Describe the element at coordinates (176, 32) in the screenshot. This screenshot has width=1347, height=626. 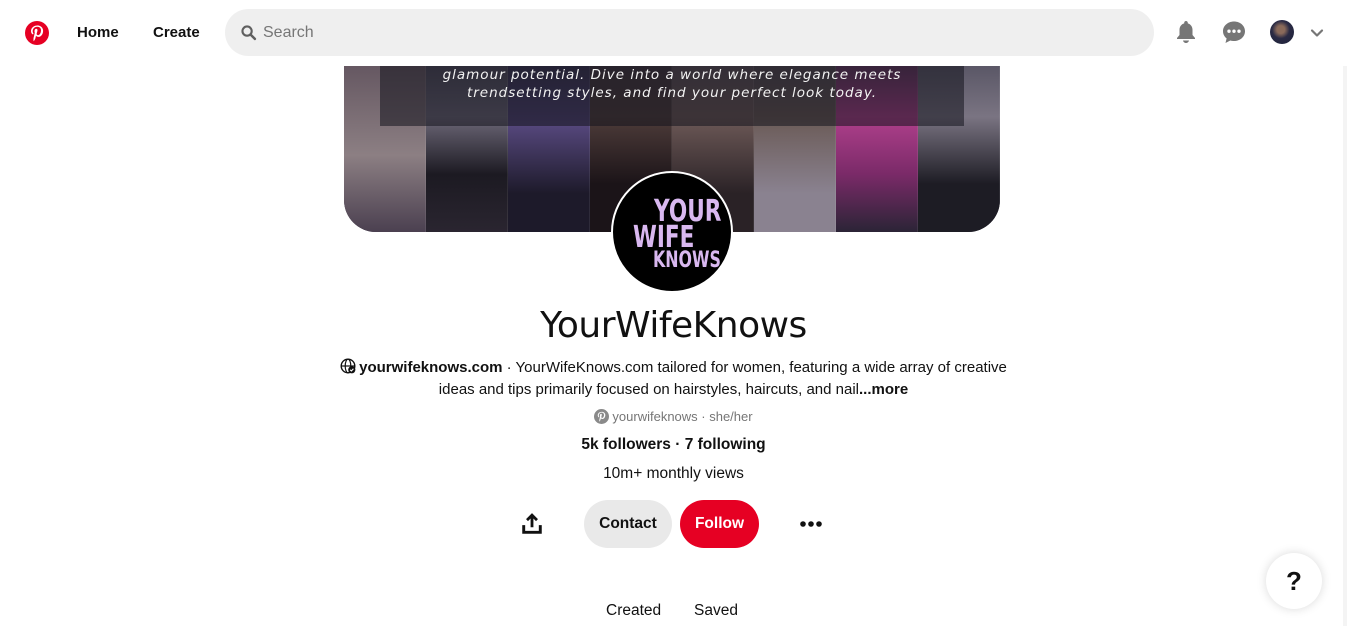
I see `nav-create: Create` at that location.